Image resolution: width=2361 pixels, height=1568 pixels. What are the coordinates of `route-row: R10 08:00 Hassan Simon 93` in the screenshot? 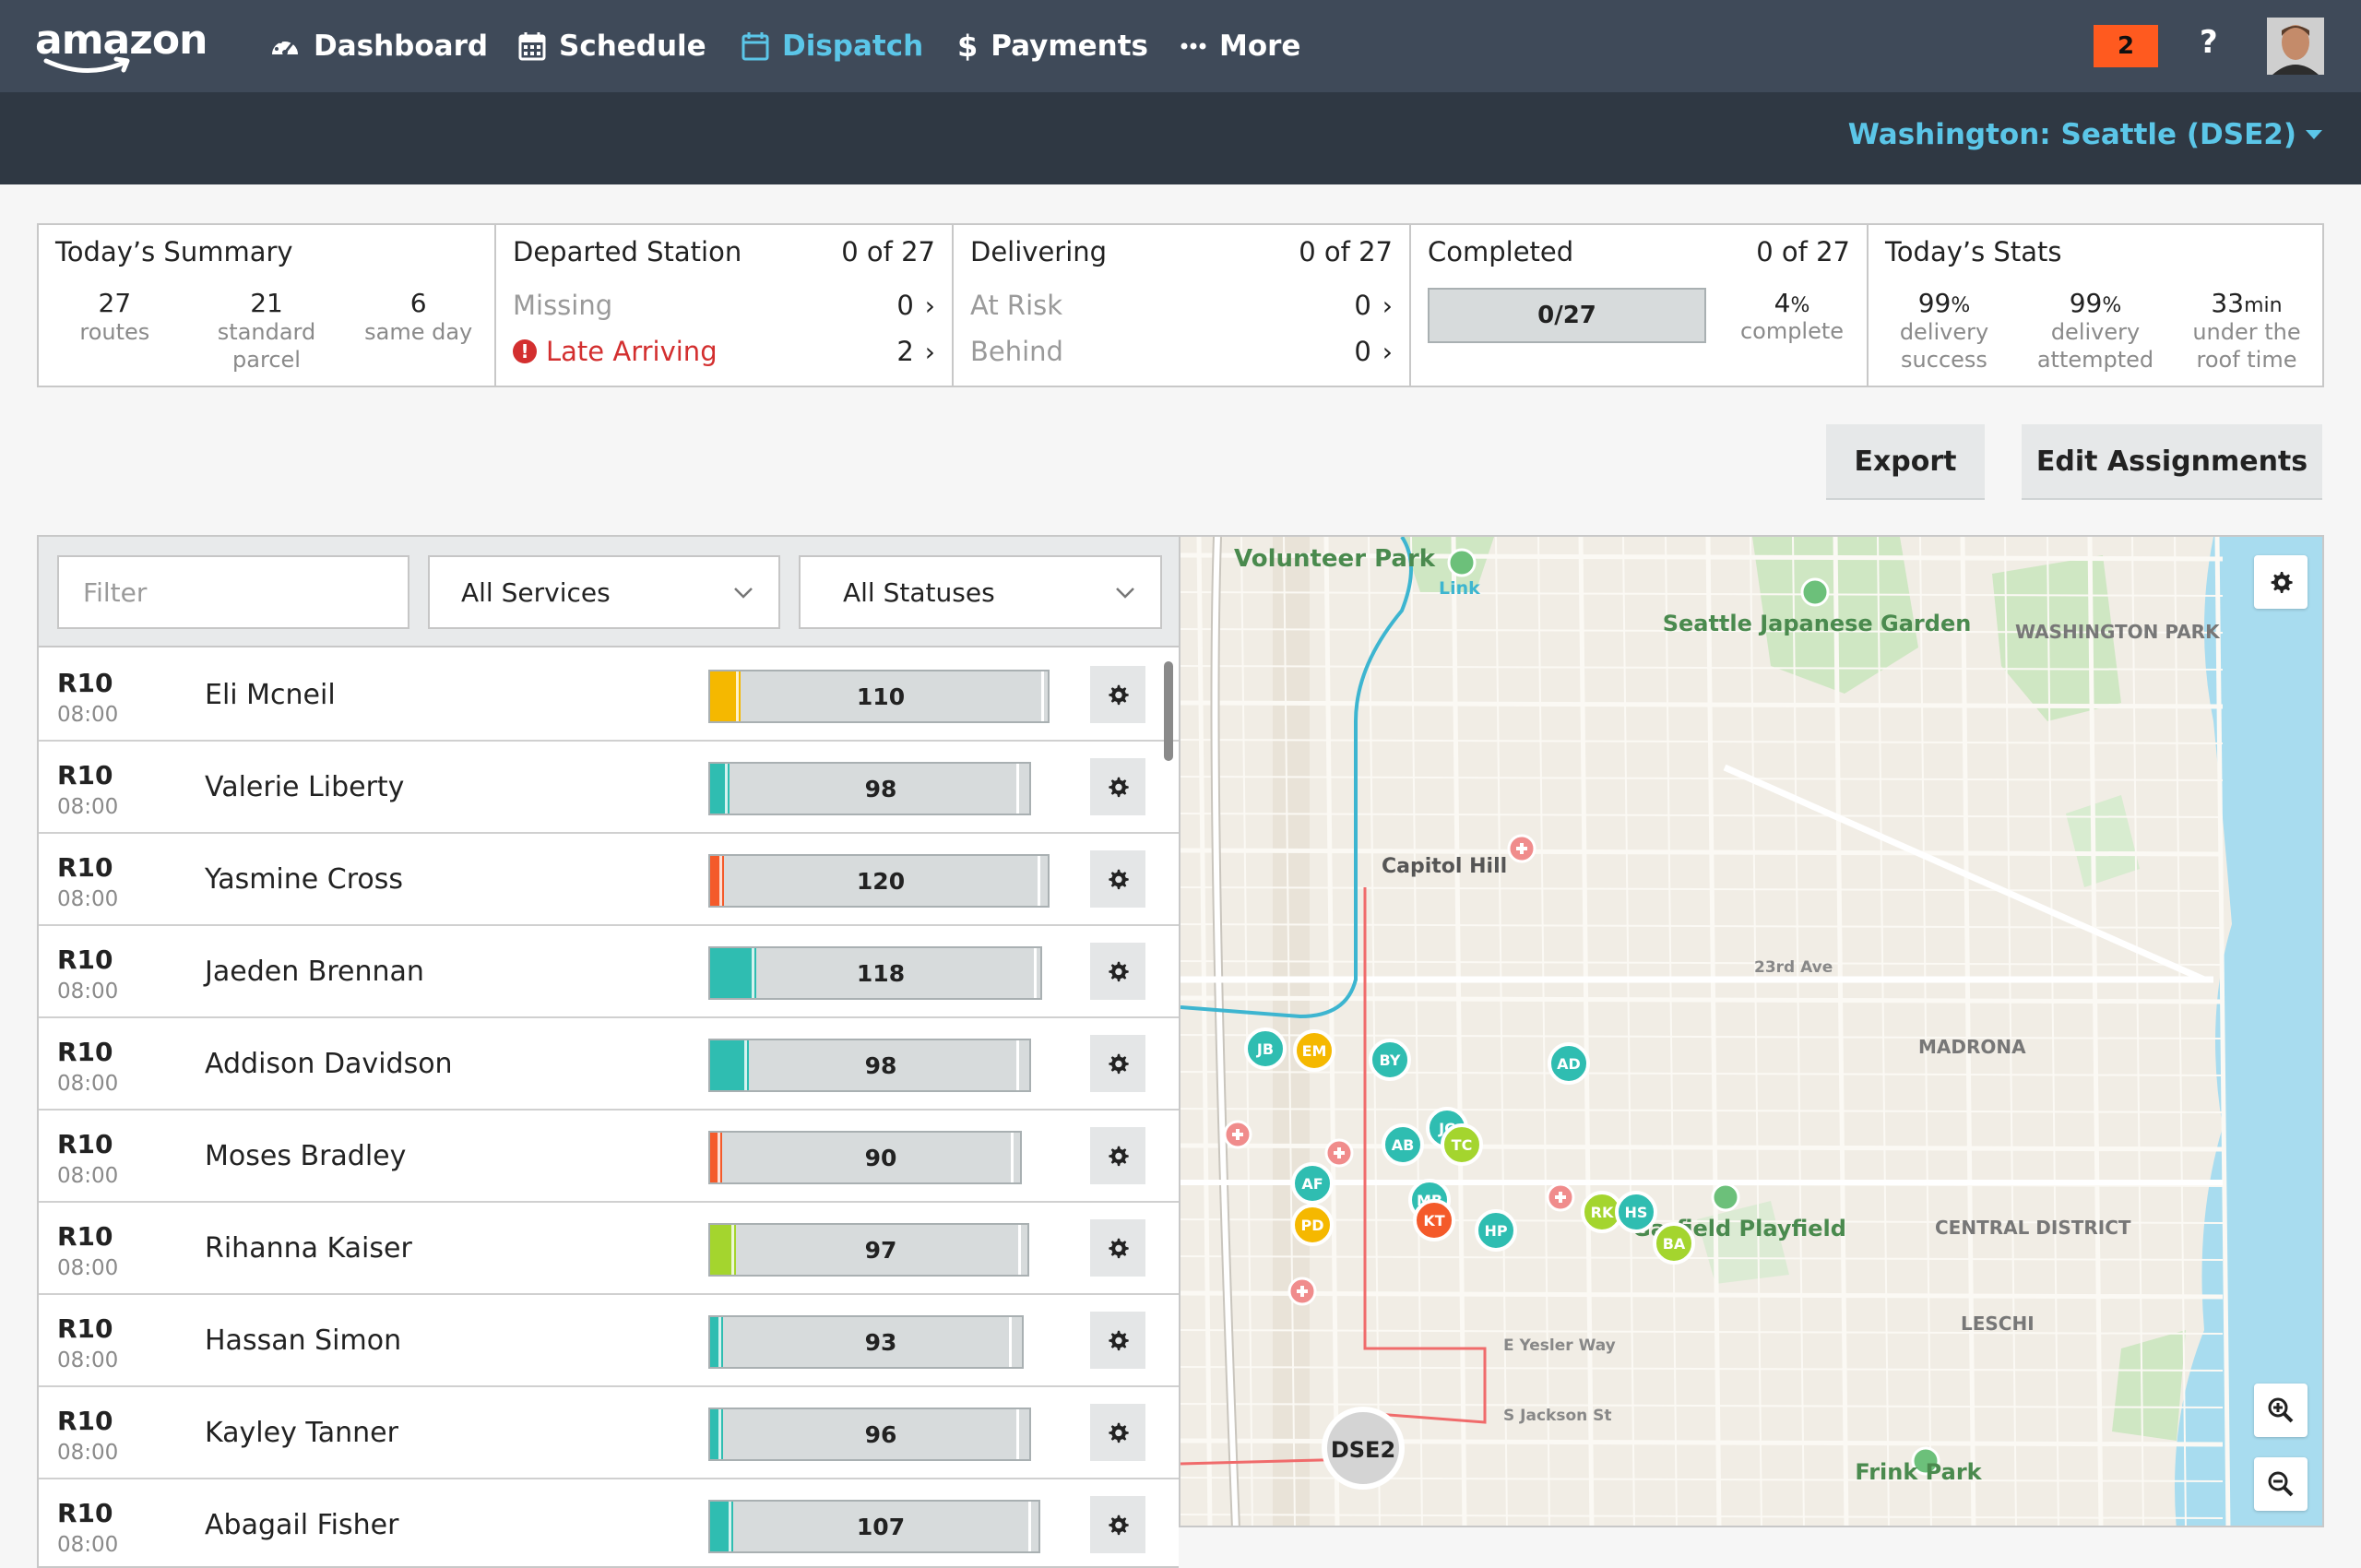 It's located at (609, 1341).